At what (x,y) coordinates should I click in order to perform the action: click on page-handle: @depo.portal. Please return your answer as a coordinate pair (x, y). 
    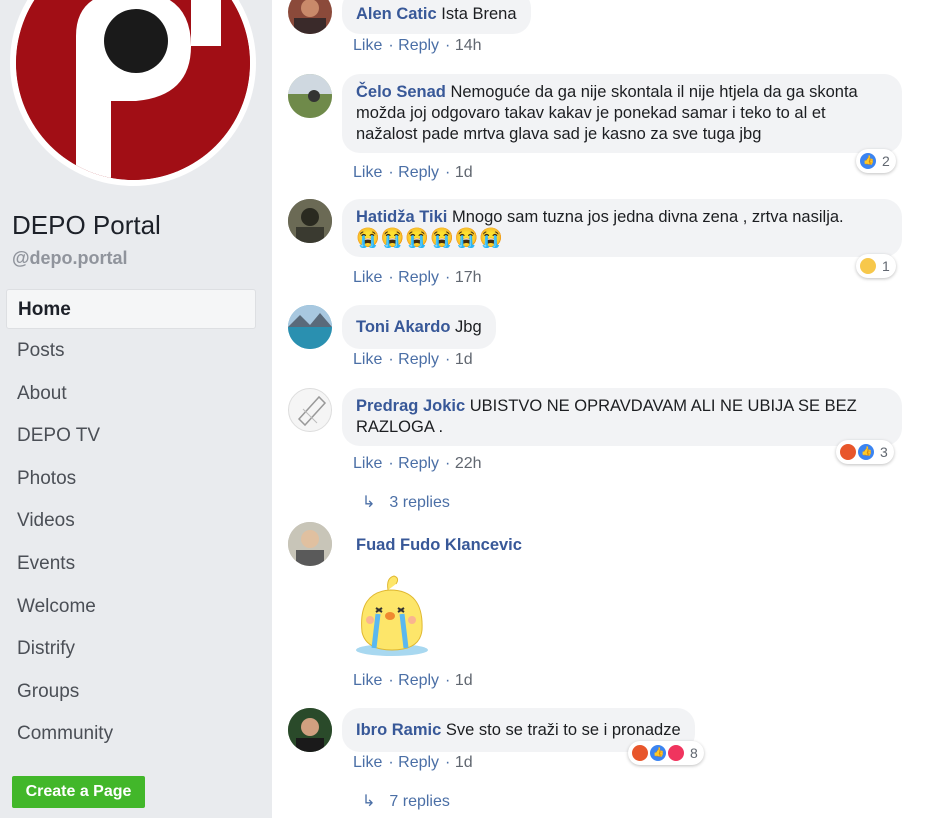
    Looking at the image, I should click on (70, 258).